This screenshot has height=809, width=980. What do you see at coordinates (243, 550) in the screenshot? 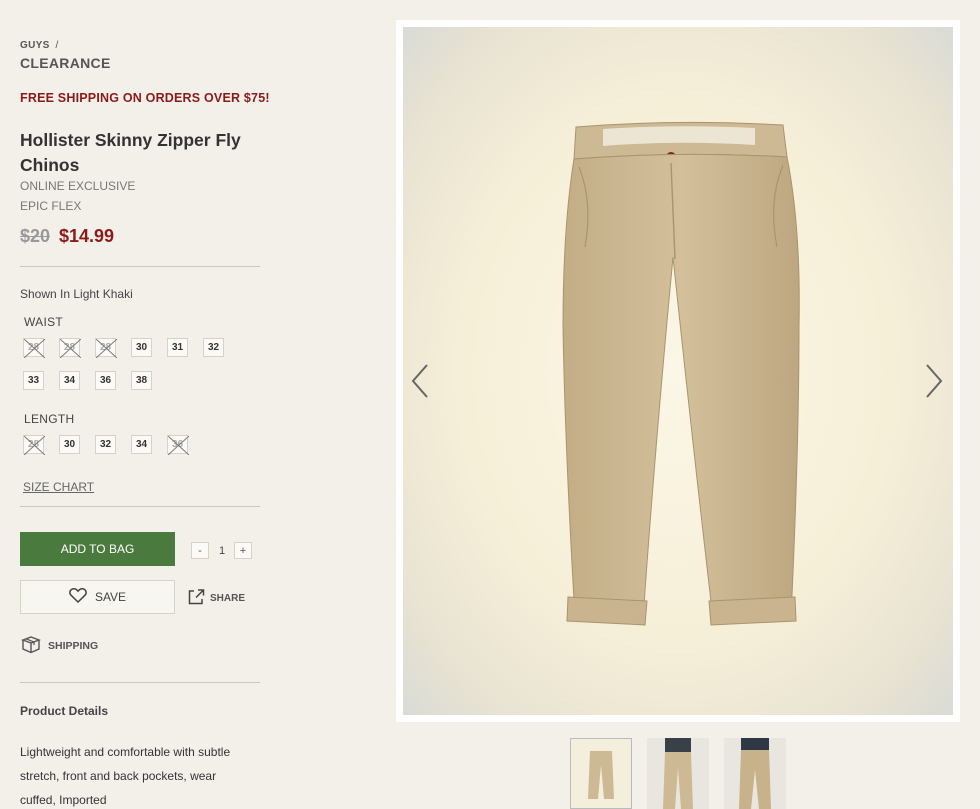
I see `quantity-increase-button: +` at bounding box center [243, 550].